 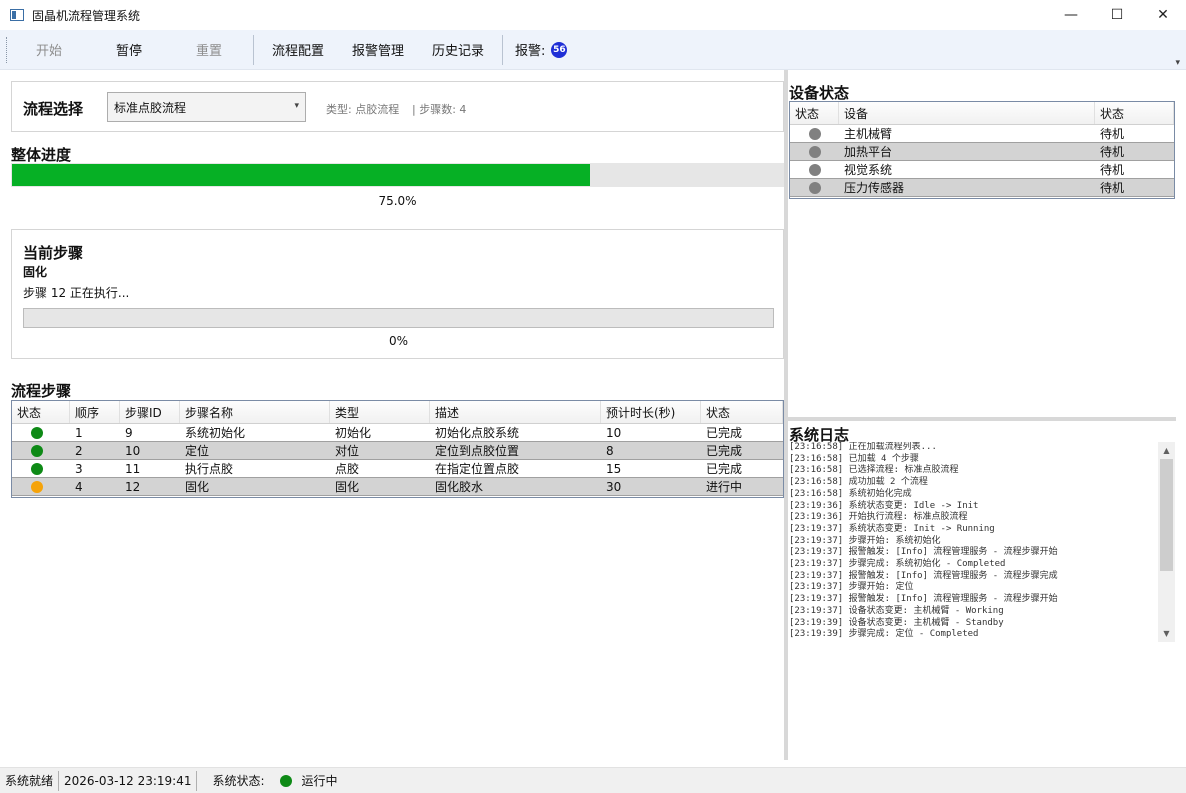 I want to click on log-line: [23:19:36] 系统状态变更: Idle -> Init, so click(x=884, y=505).